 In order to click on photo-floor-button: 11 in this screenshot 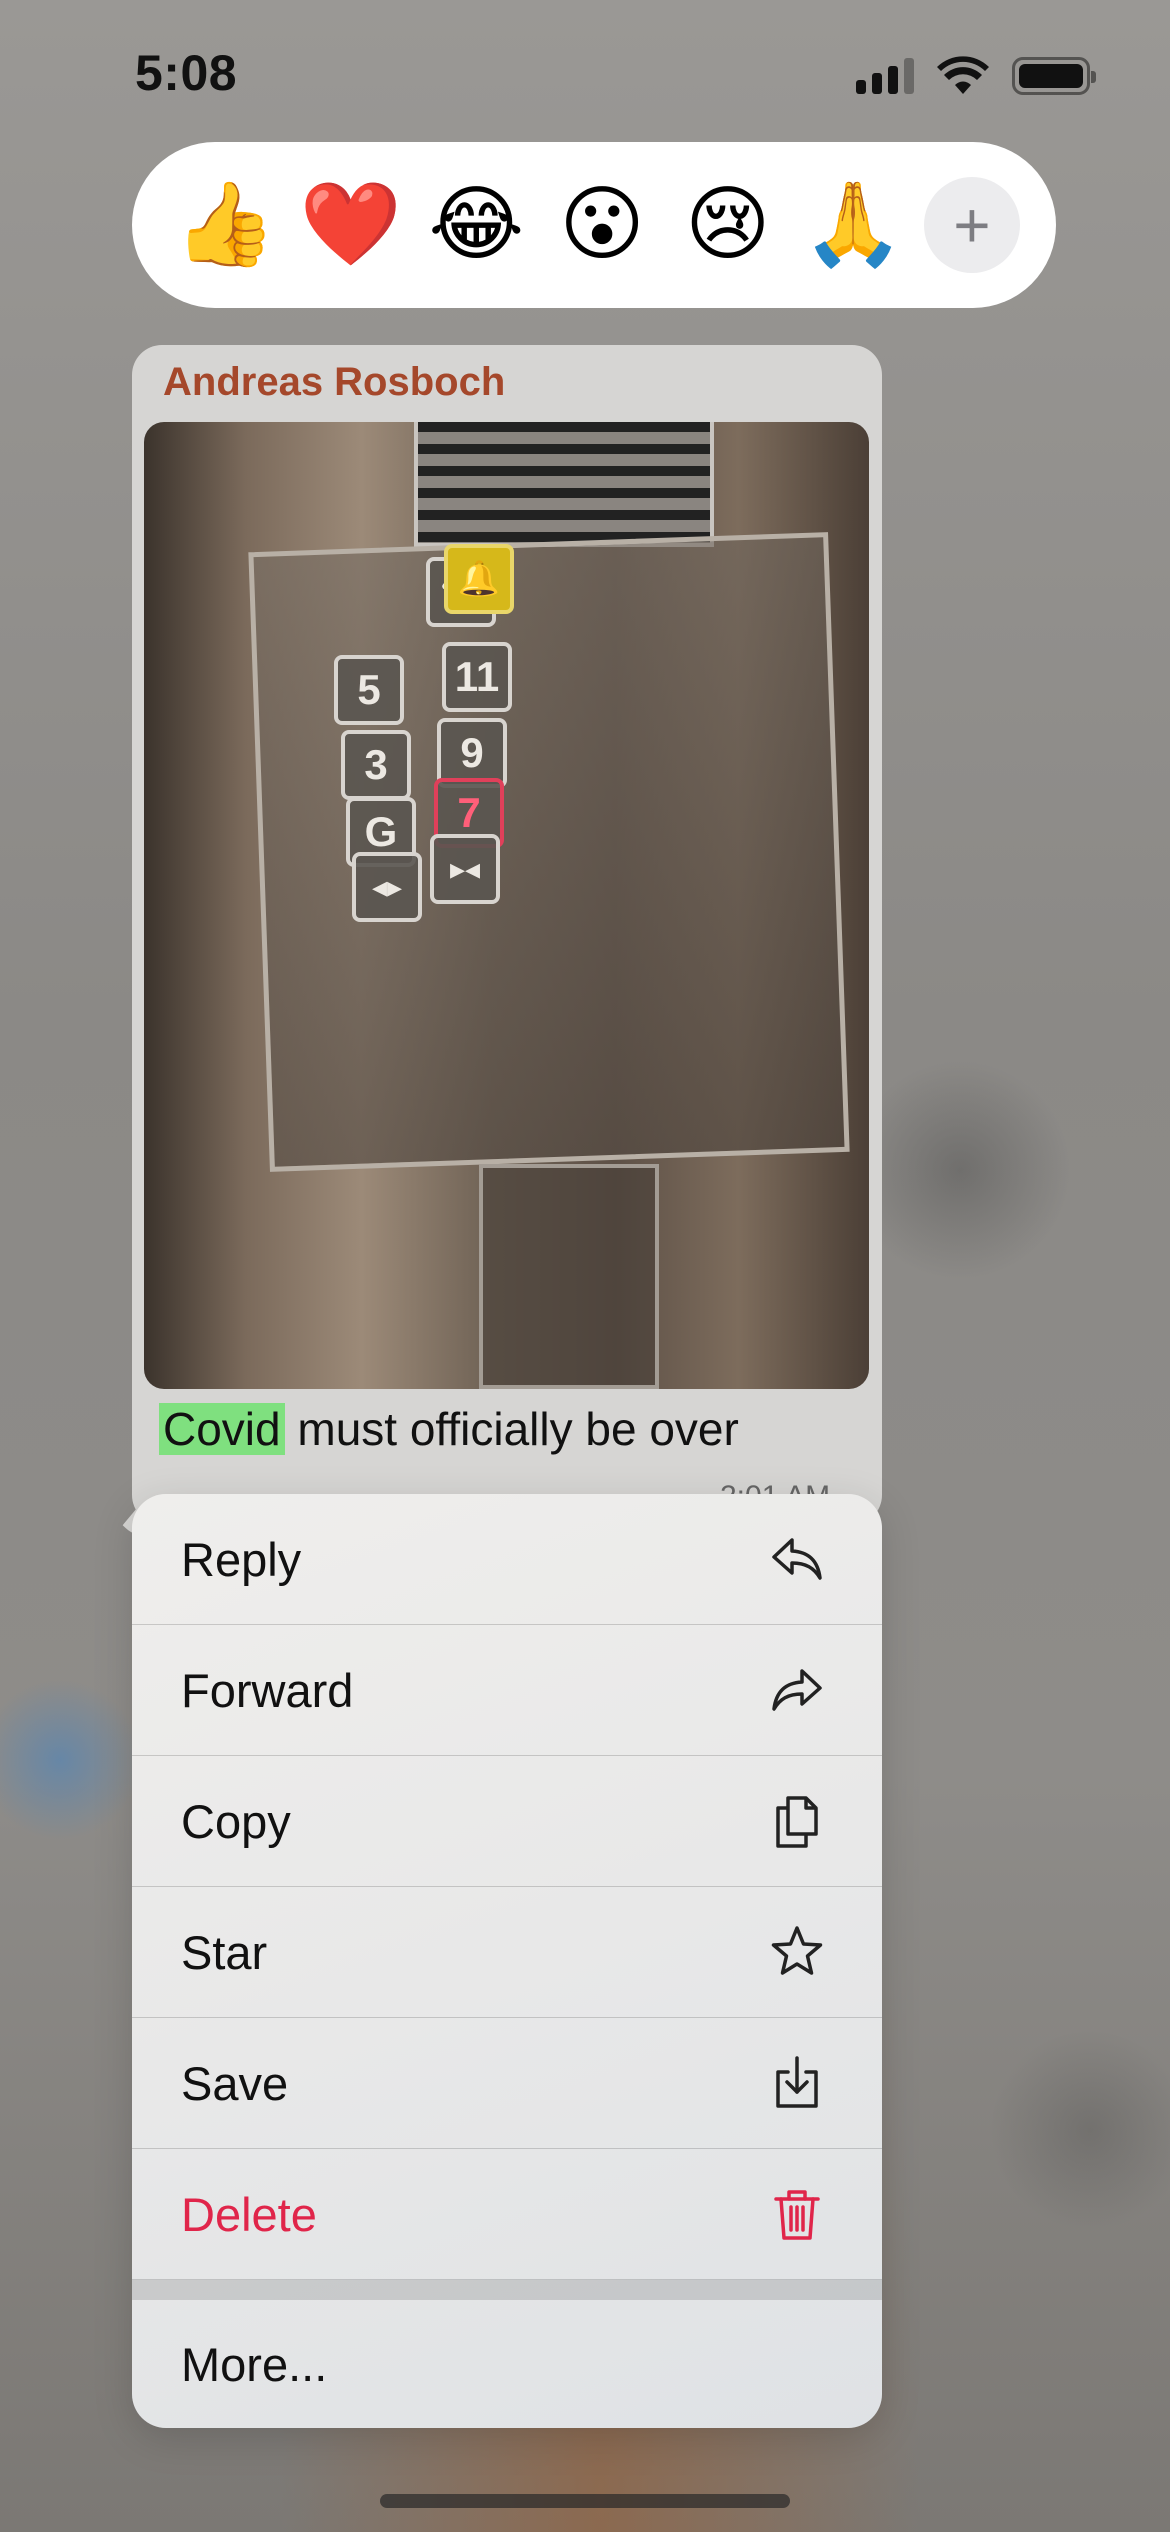, I will do `click(477, 677)`.